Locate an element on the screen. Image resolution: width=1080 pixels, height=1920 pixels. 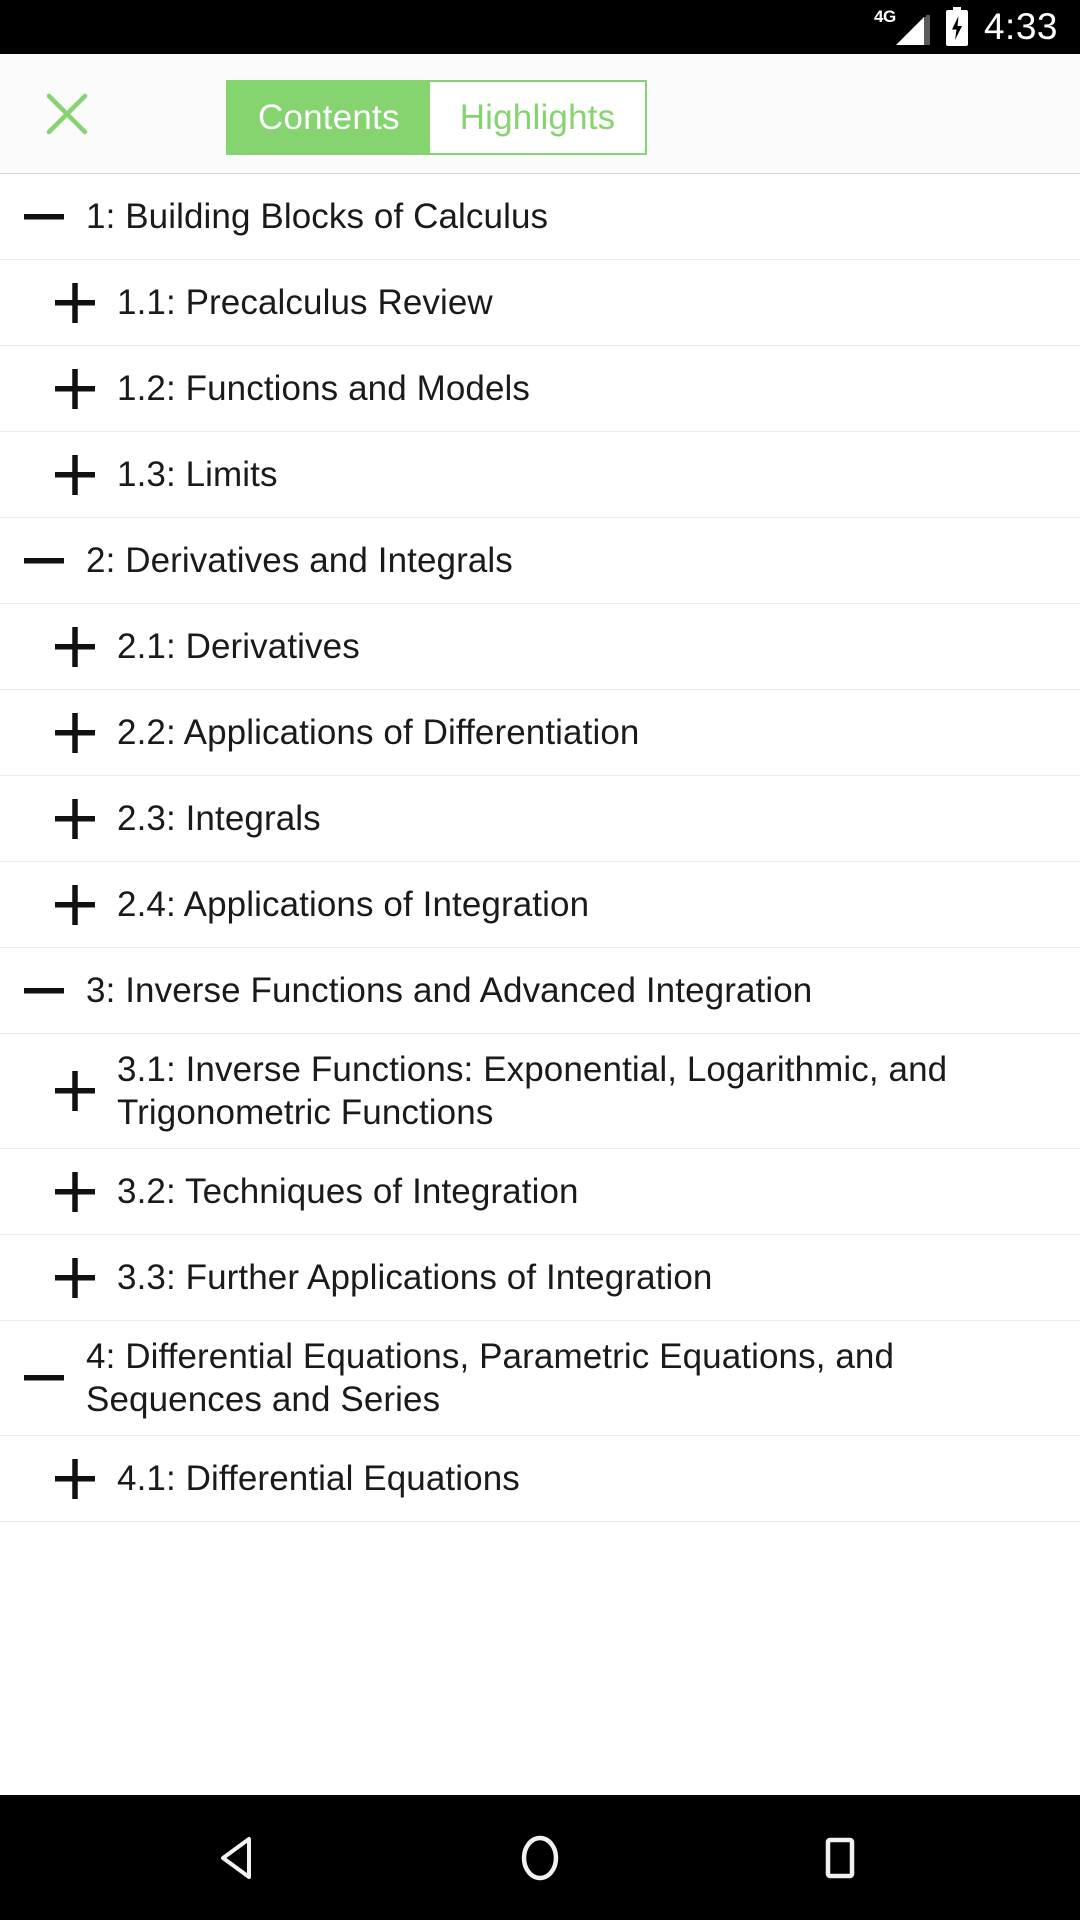
toc-row-label: 3.3: Further Applications of Integration is located at coordinates (415, 1277).